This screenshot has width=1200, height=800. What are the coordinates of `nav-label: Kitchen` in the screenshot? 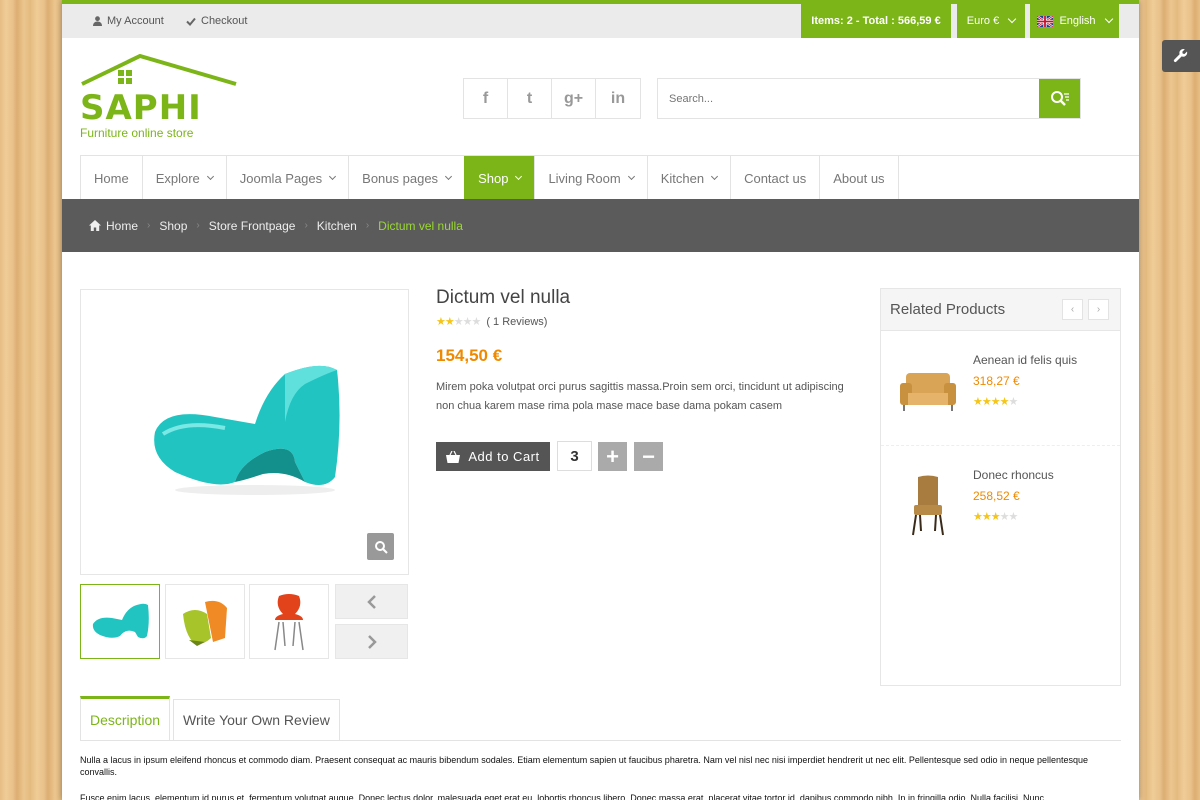 It's located at (682, 178).